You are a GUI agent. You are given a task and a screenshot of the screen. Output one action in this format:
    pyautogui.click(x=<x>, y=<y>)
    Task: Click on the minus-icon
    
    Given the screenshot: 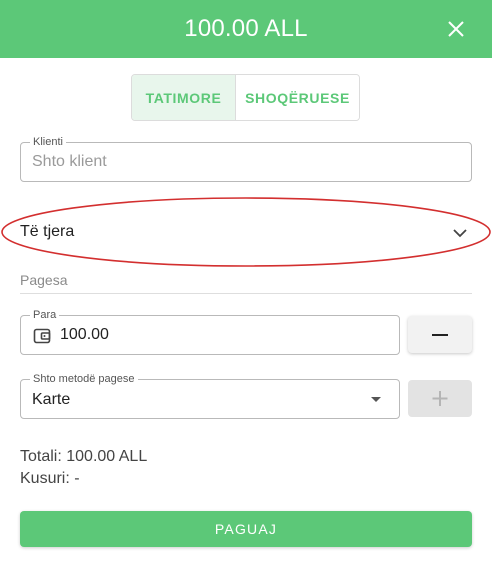 What is the action you would take?
    pyautogui.click(x=440, y=335)
    